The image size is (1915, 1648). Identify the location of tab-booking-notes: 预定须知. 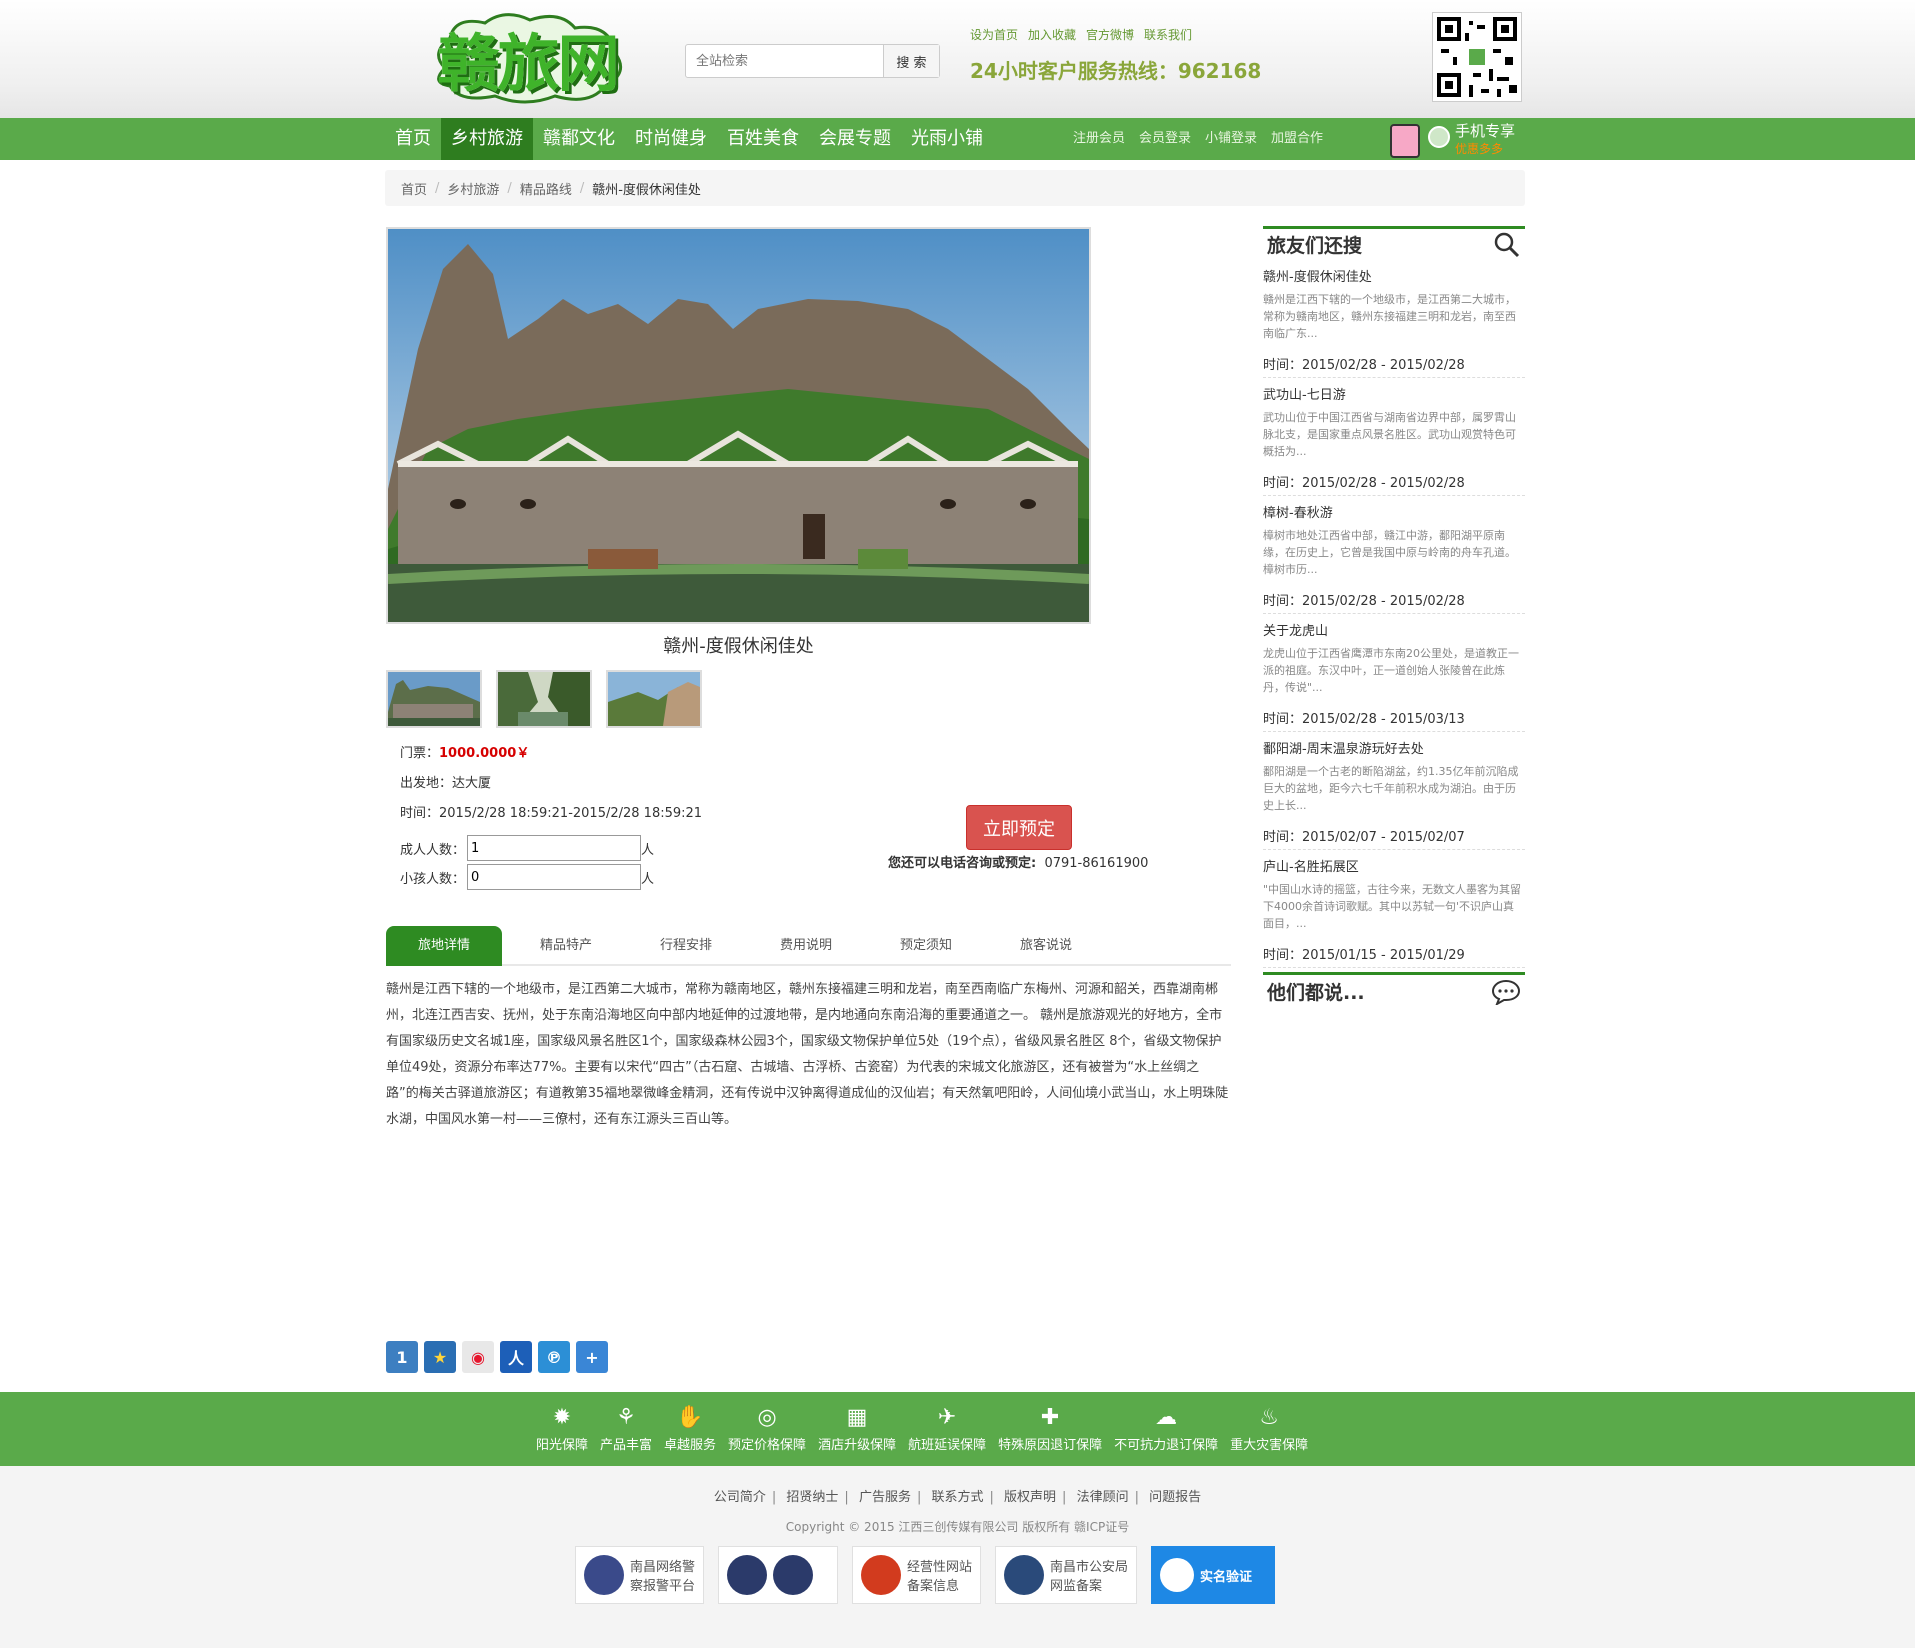
(926, 946).